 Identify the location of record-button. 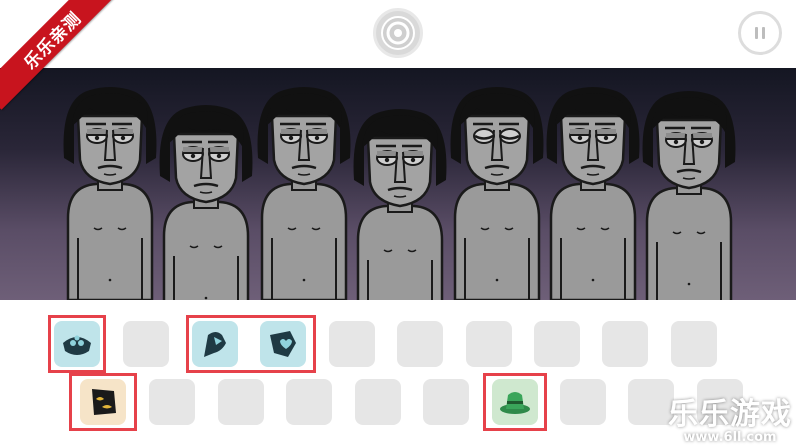
(398, 33).